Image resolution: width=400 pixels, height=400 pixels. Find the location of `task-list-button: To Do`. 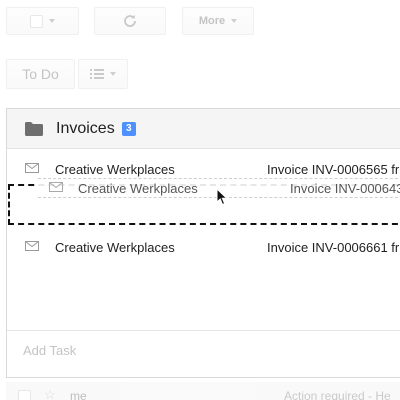

task-list-button: To Do is located at coordinates (40, 74).